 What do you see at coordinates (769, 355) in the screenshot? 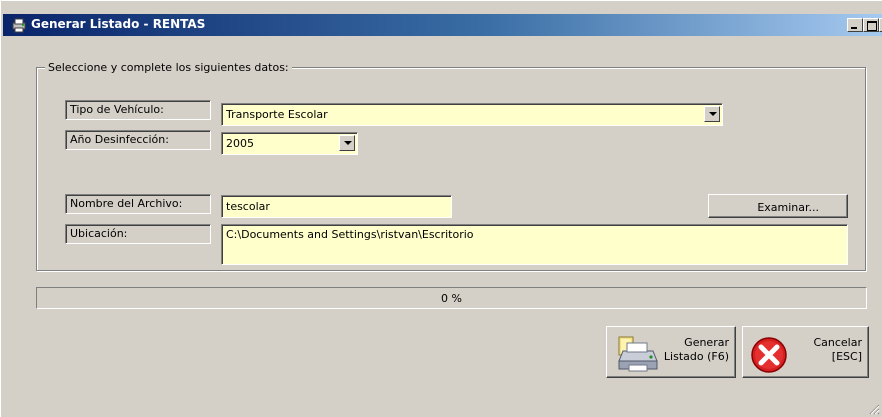
I see `cancel-x-icon` at bounding box center [769, 355].